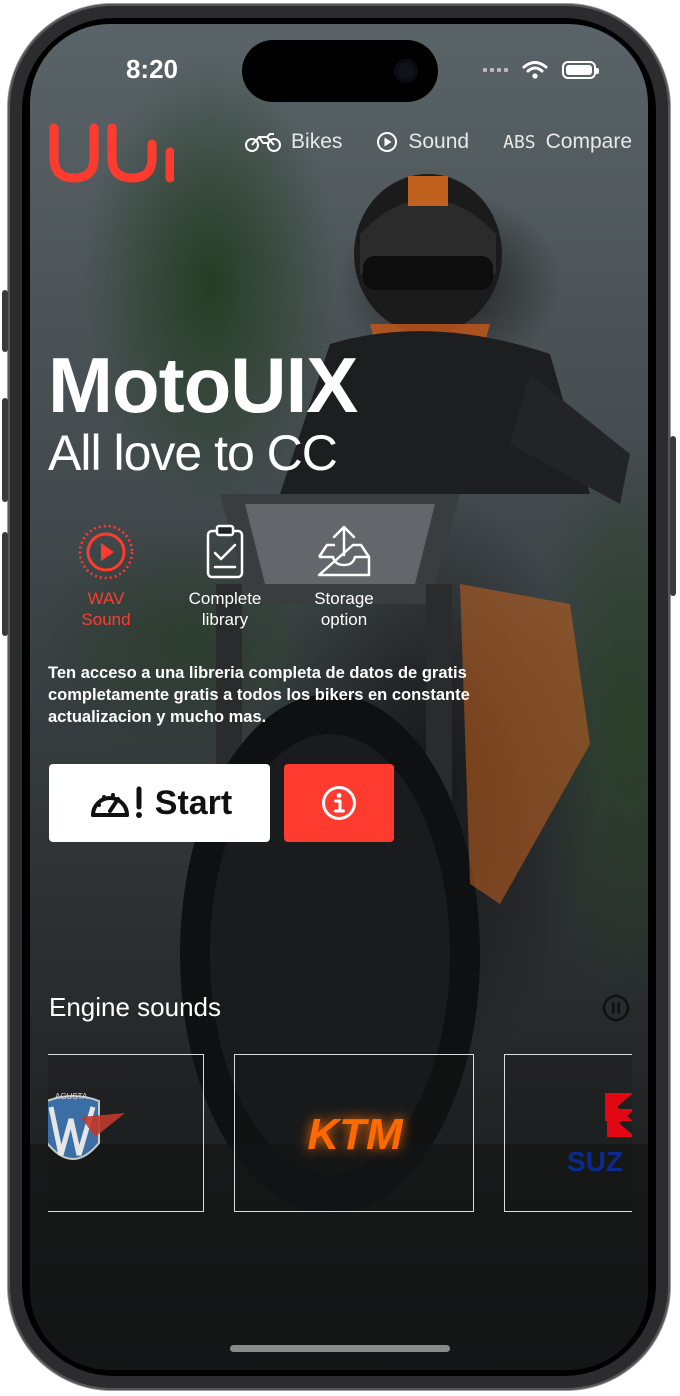 The image size is (680, 1396). Describe the element at coordinates (387, 142) in the screenshot. I see `play-circle-icon` at that location.